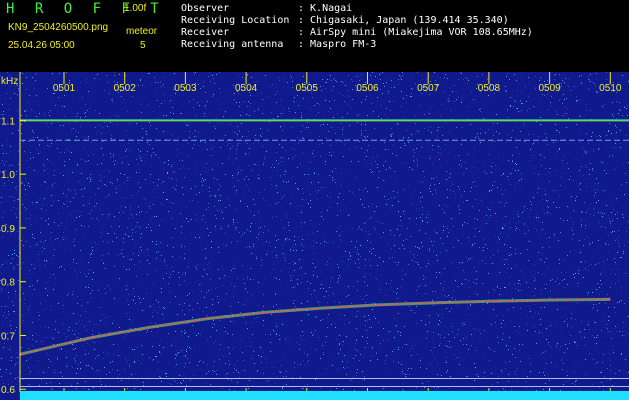 The image size is (629, 400). Describe the element at coordinates (8, 390) in the screenshot. I see `y-tick-label: 0.6` at that location.